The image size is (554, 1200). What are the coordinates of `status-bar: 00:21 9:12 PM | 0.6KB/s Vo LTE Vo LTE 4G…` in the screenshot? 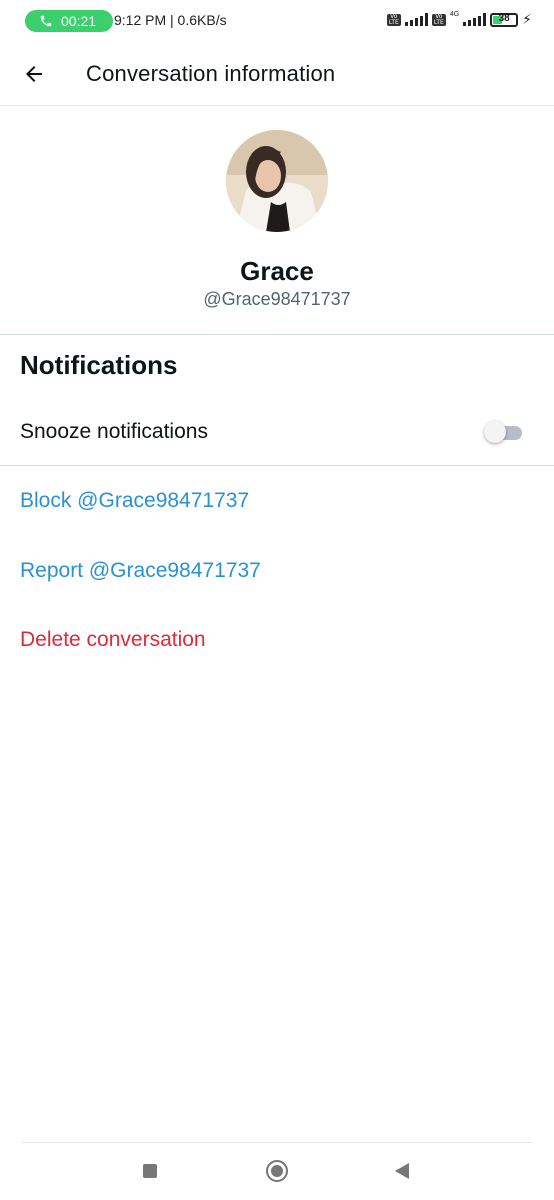 It's located at (277, 21).